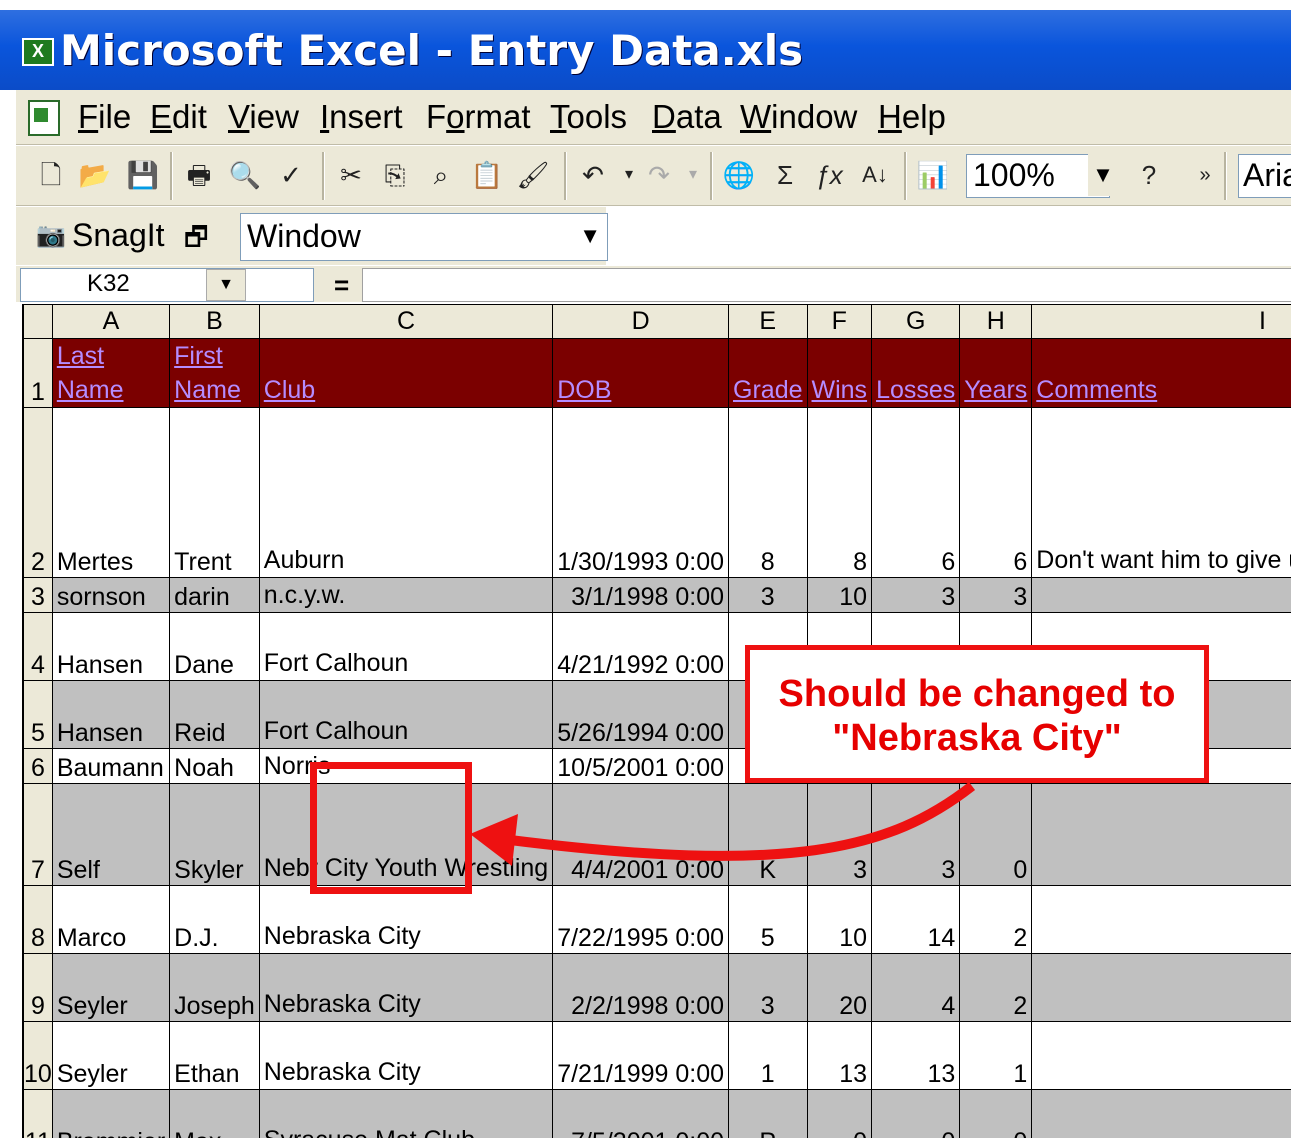 The height and width of the screenshot is (1138, 1291). Describe the element at coordinates (839, 987) in the screenshot. I see `cell-f9: 20` at that location.